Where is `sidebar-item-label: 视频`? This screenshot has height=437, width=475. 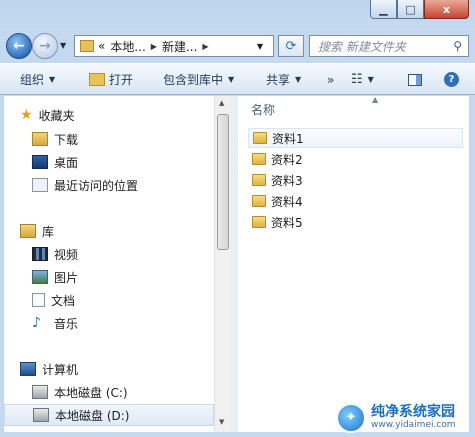 sidebar-item-label: 视频 is located at coordinates (66, 254).